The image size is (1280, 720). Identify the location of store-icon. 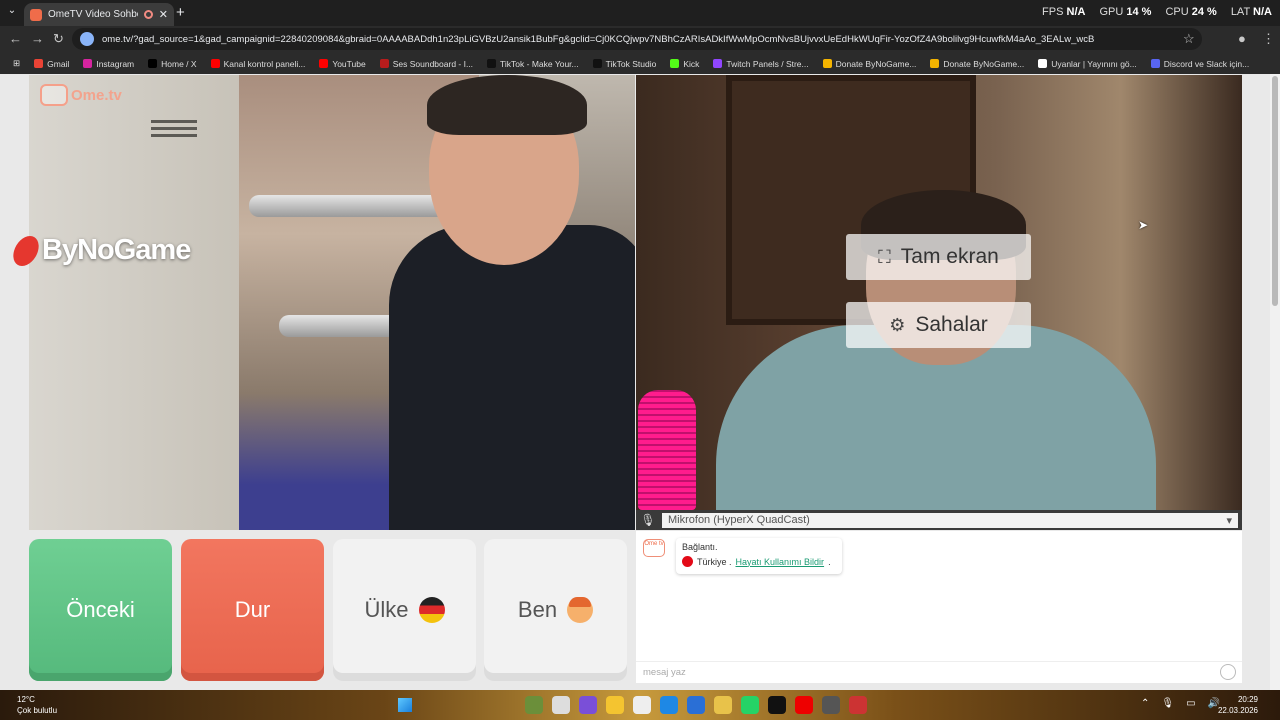
(642, 705).